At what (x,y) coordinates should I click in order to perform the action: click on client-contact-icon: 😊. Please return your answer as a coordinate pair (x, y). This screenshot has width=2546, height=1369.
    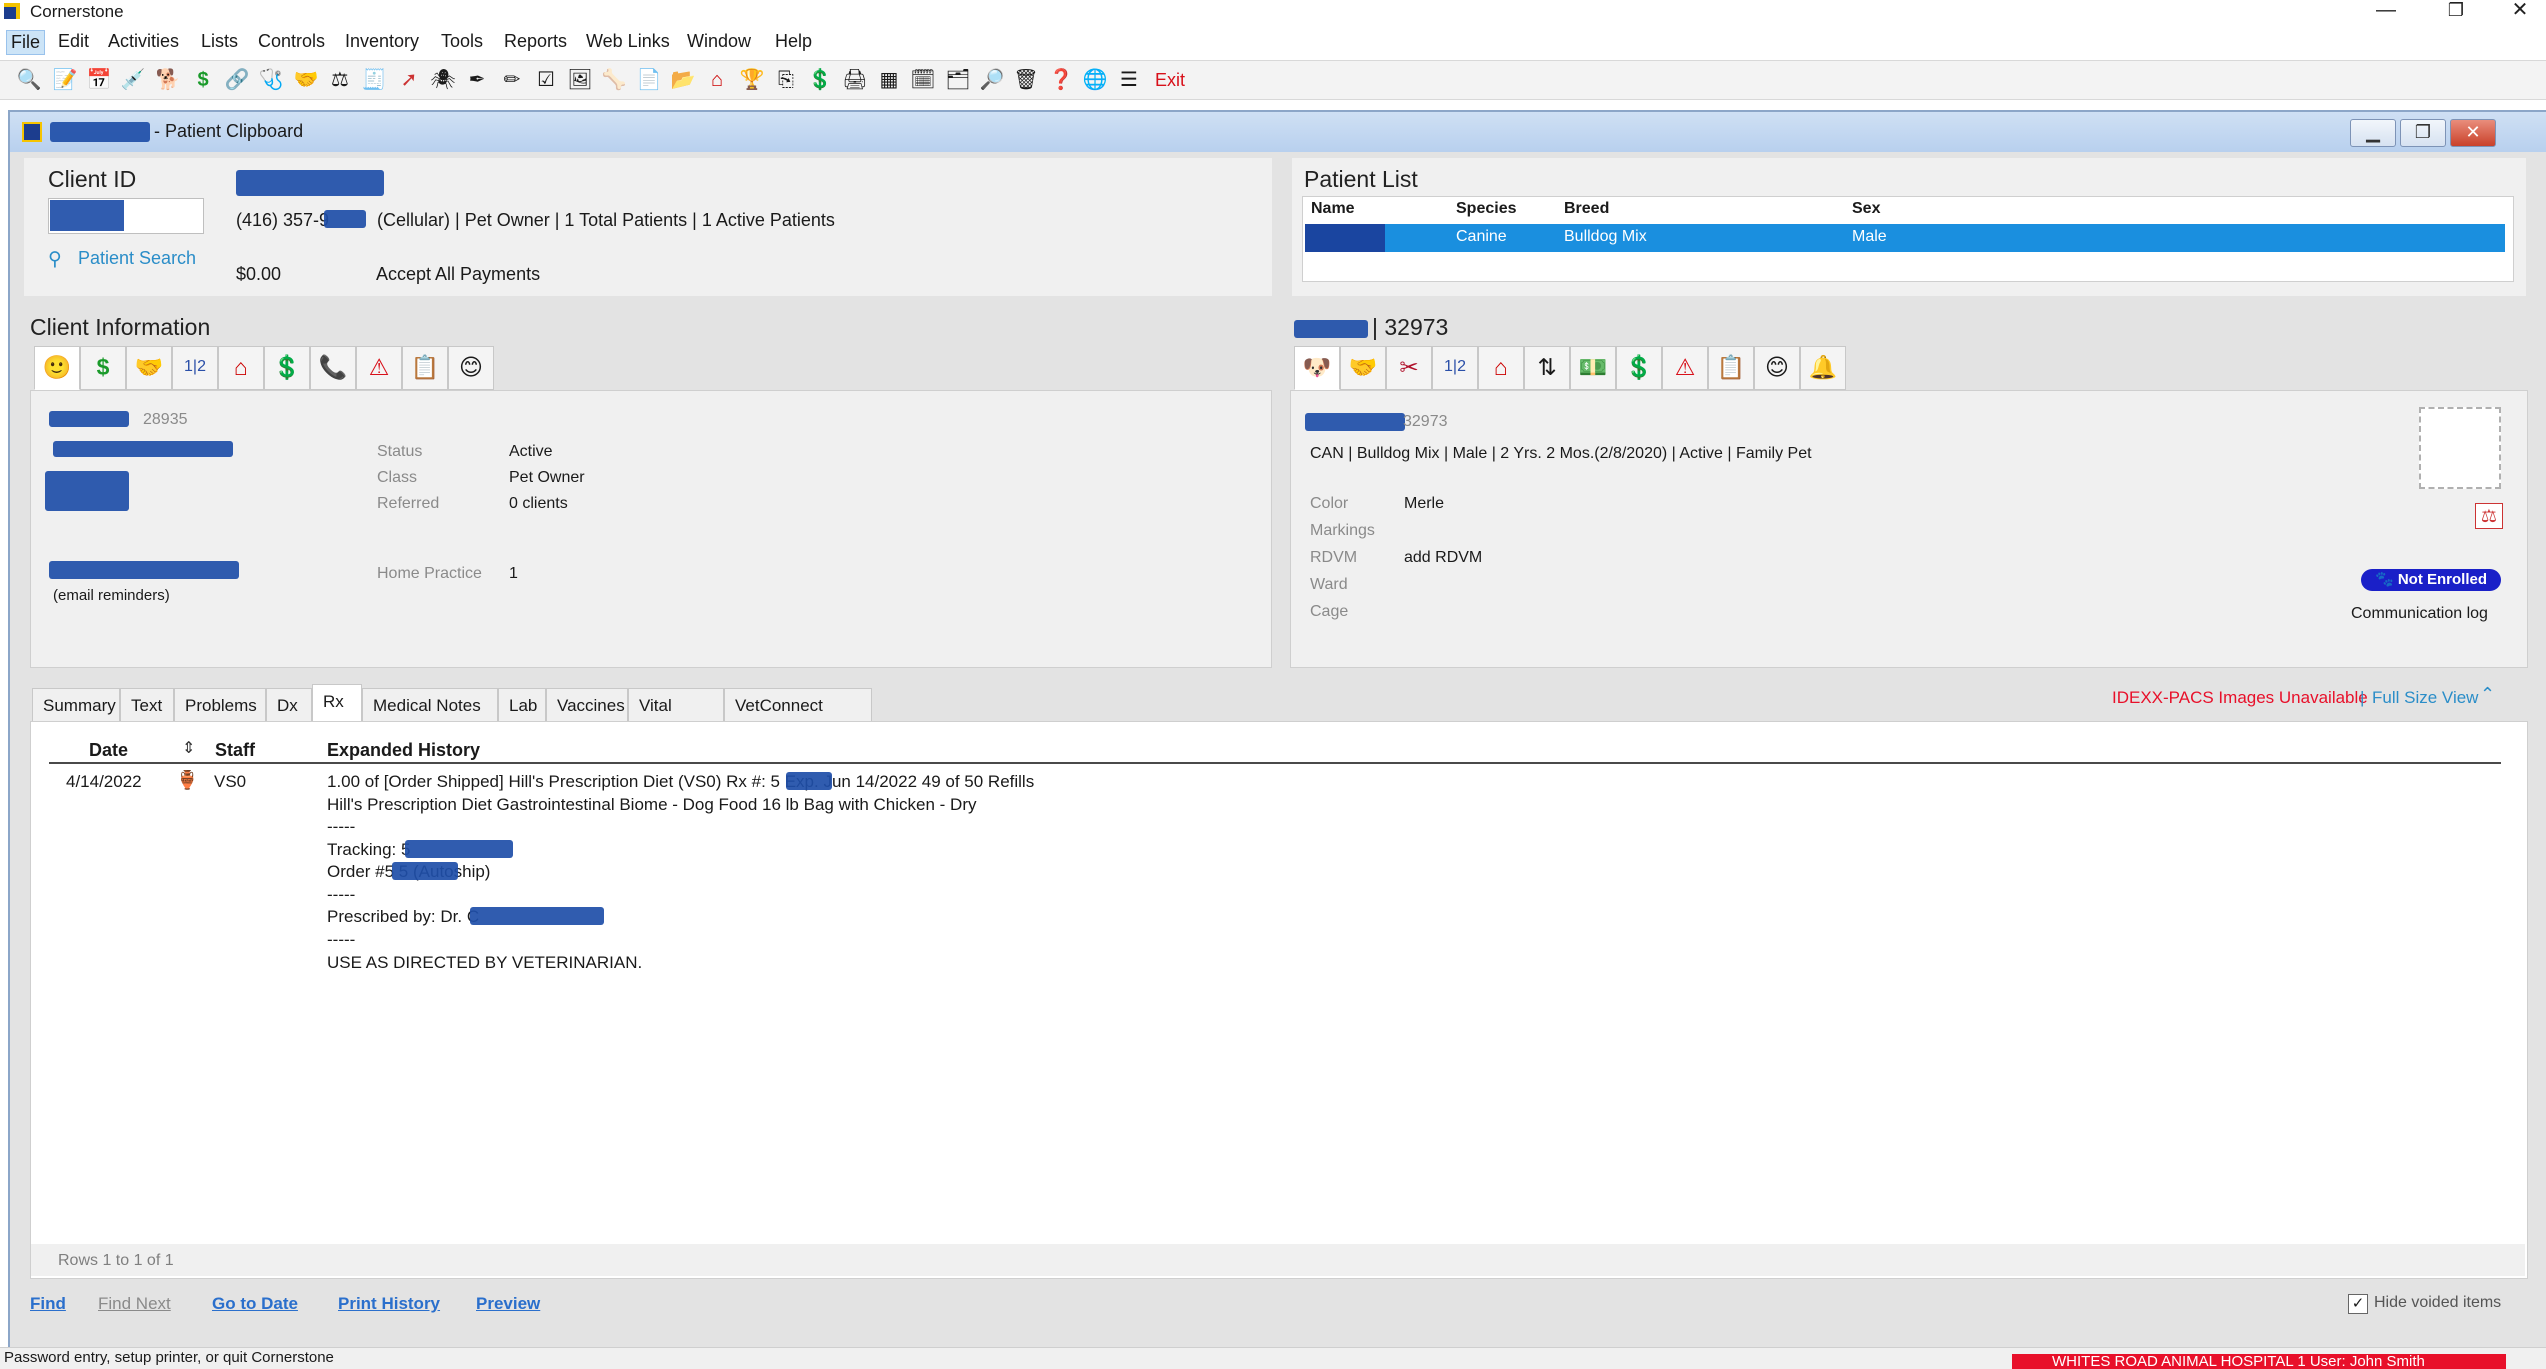
    Looking at the image, I should click on (471, 368).